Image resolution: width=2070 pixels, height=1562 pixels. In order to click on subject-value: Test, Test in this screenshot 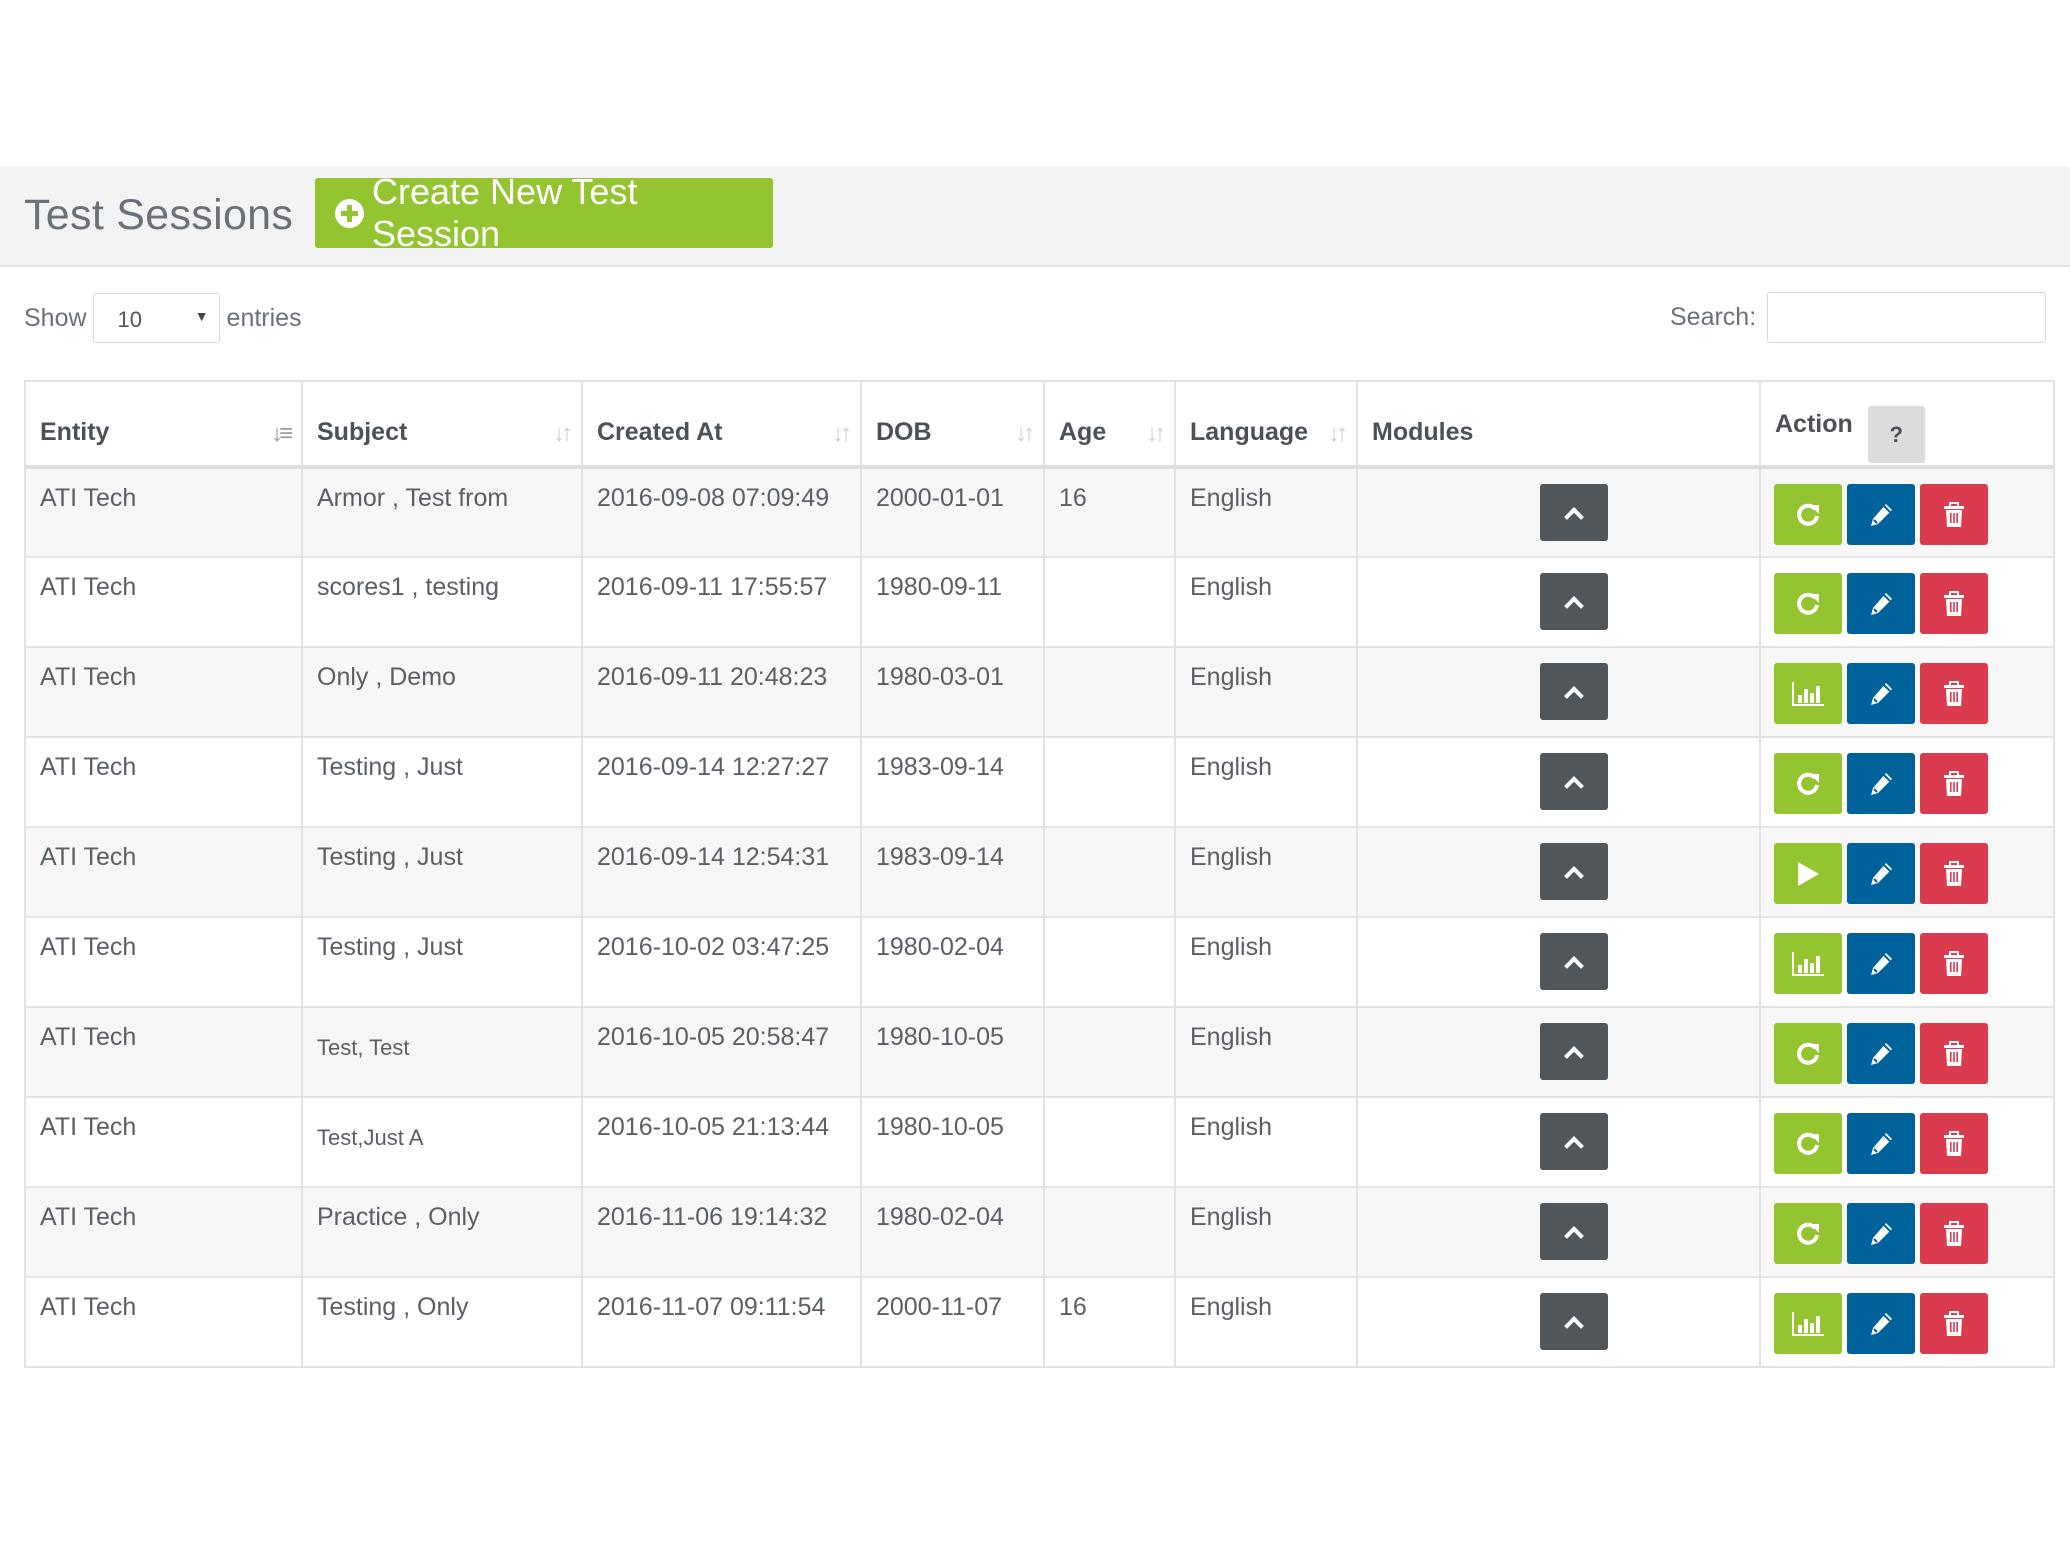, I will do `click(363, 1047)`.